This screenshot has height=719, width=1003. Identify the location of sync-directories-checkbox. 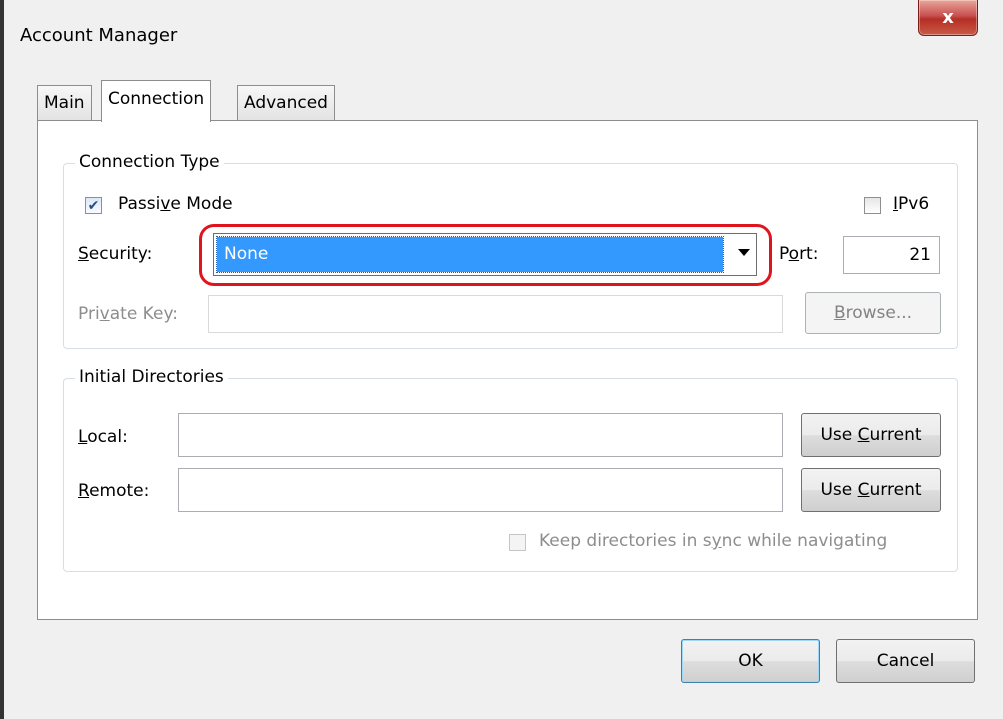
(517, 542).